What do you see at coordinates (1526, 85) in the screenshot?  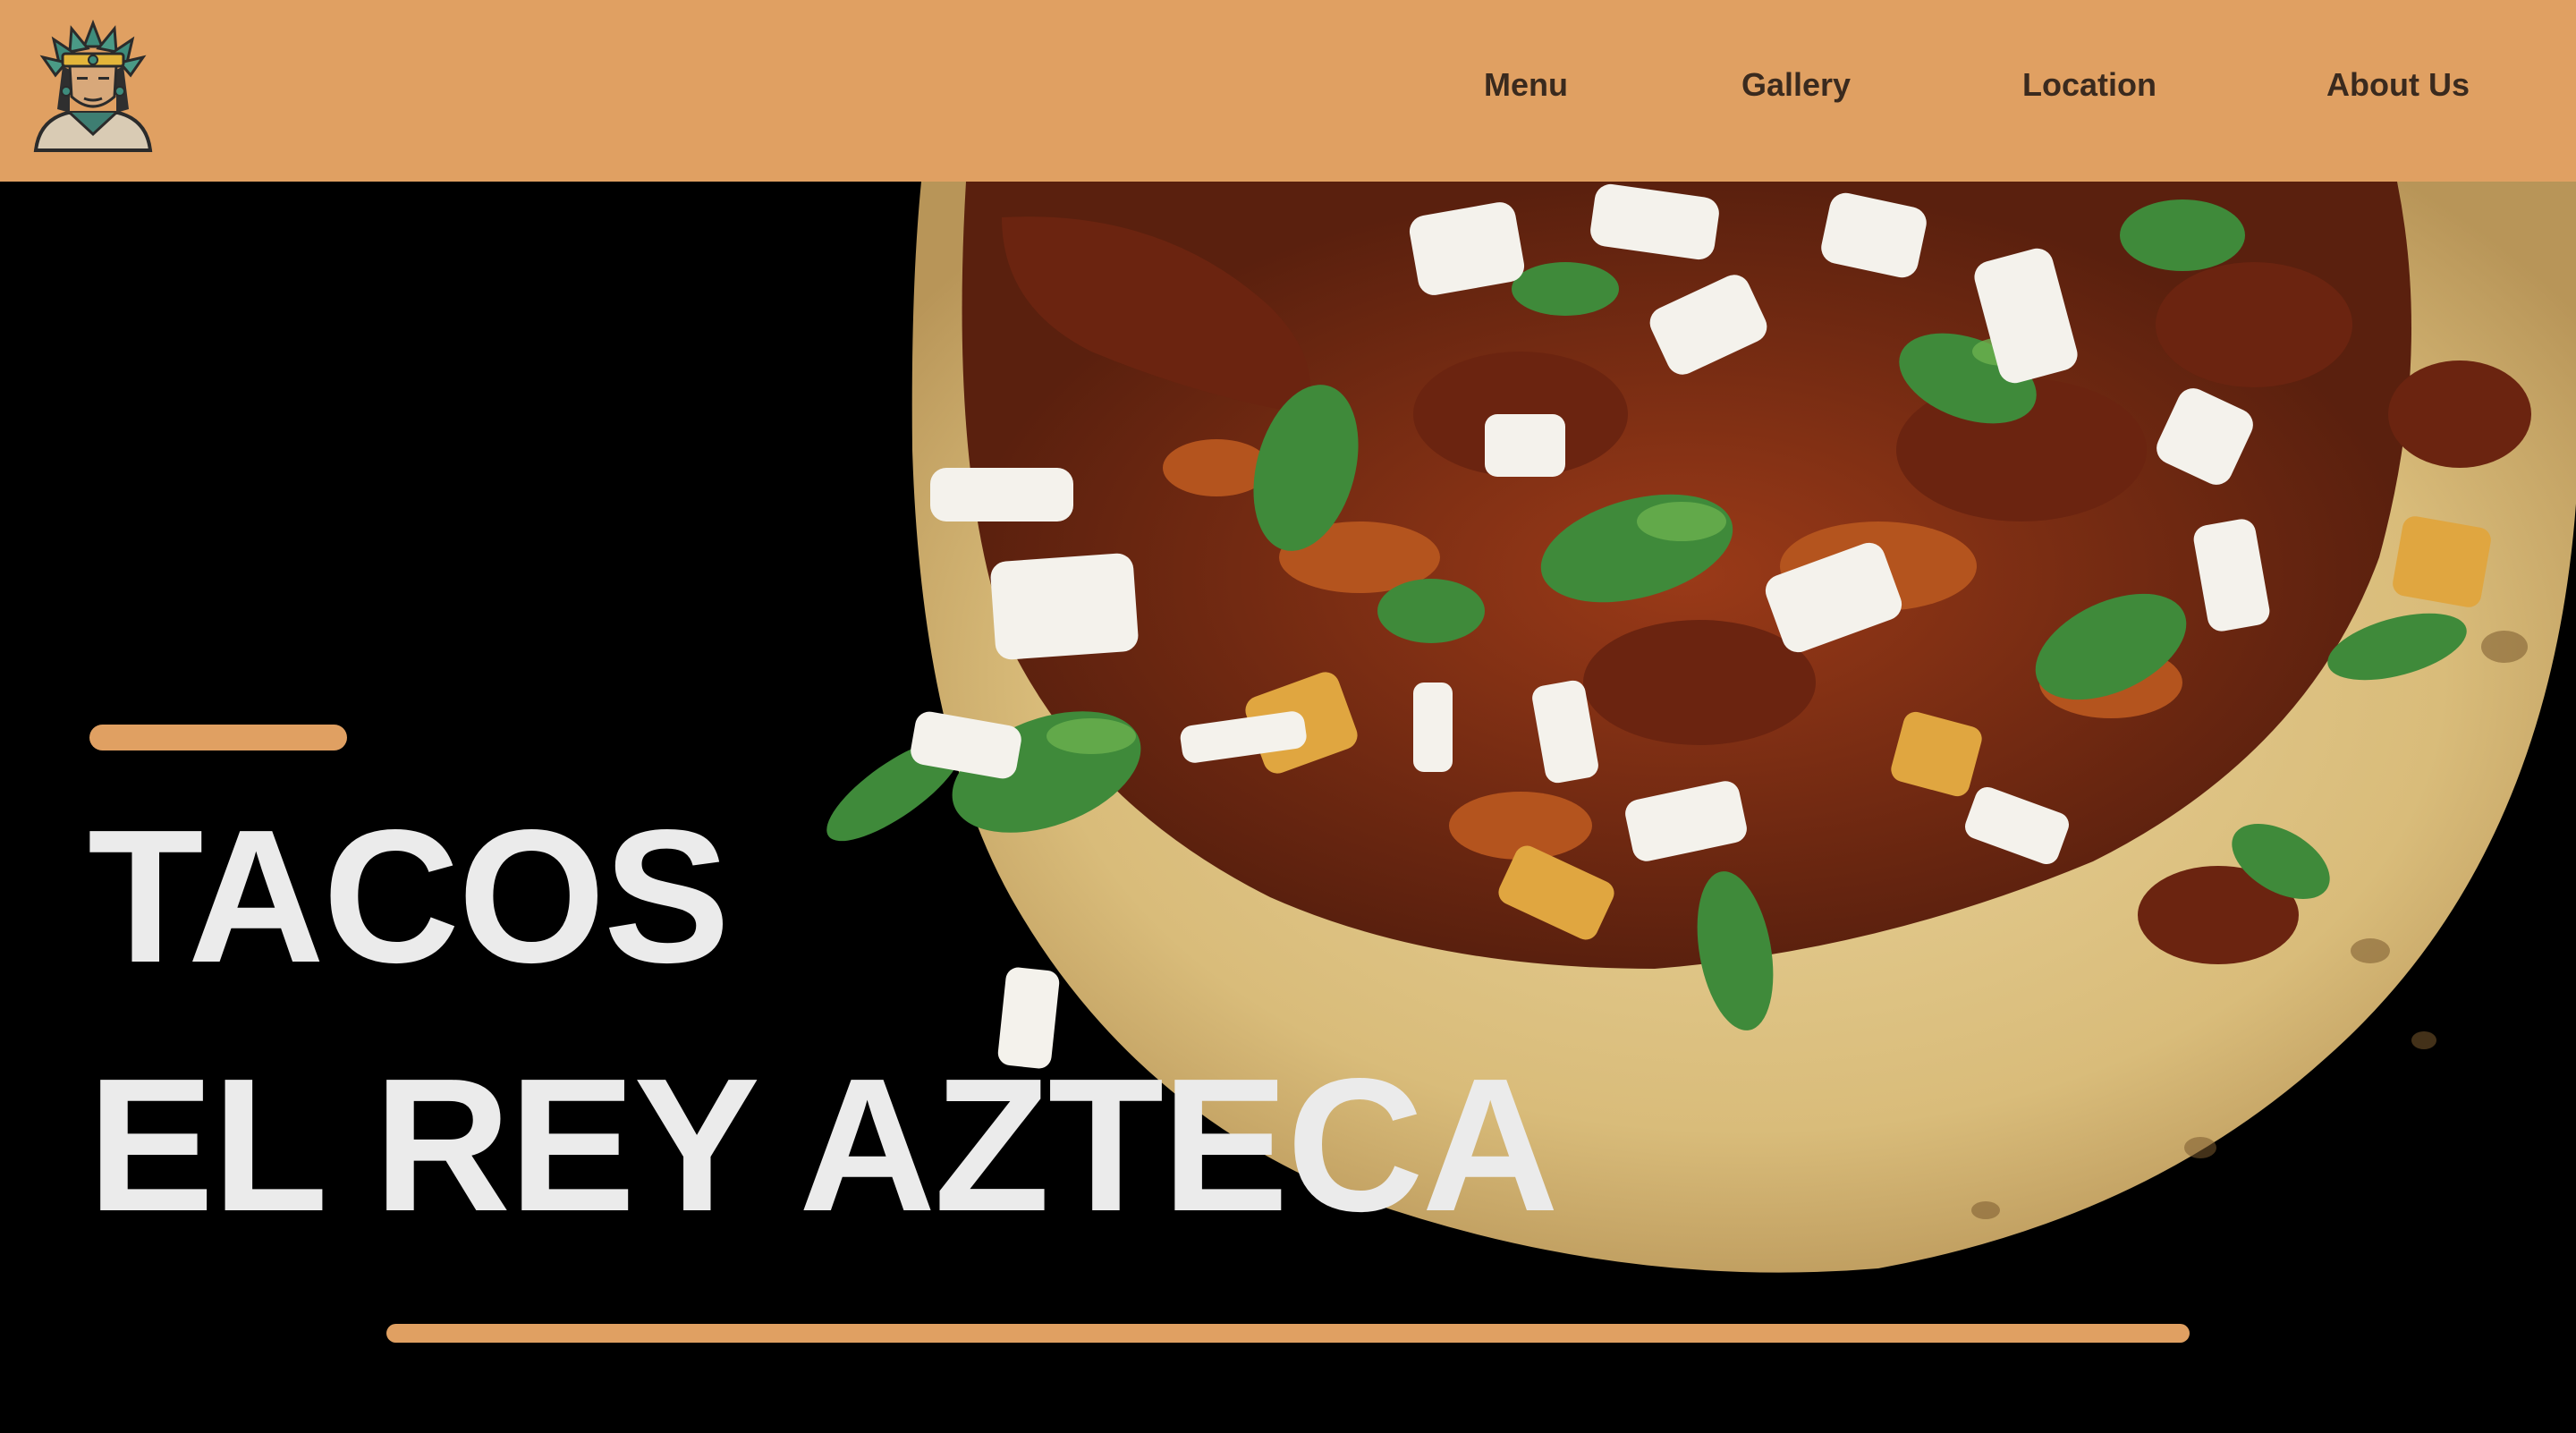 I see `nav-menu-link: Menu` at bounding box center [1526, 85].